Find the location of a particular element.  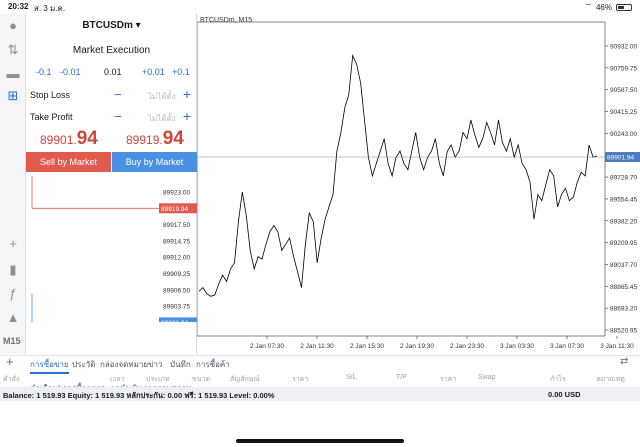

y-tick-label: 90759.75 is located at coordinates (623, 68).